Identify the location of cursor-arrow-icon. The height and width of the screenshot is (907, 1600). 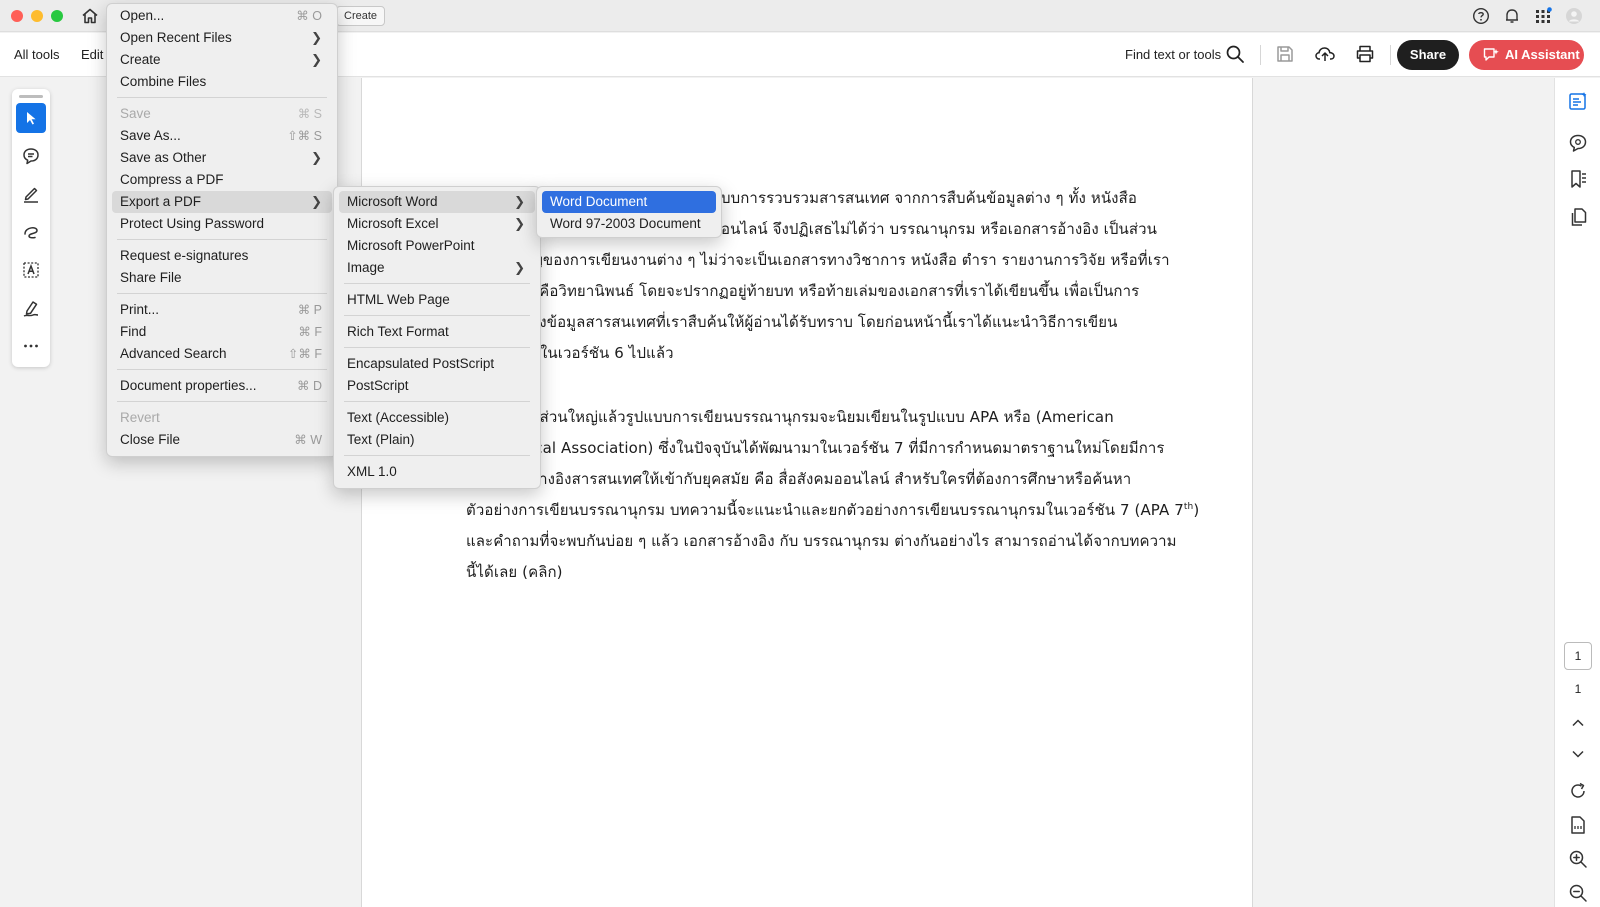
(31, 118).